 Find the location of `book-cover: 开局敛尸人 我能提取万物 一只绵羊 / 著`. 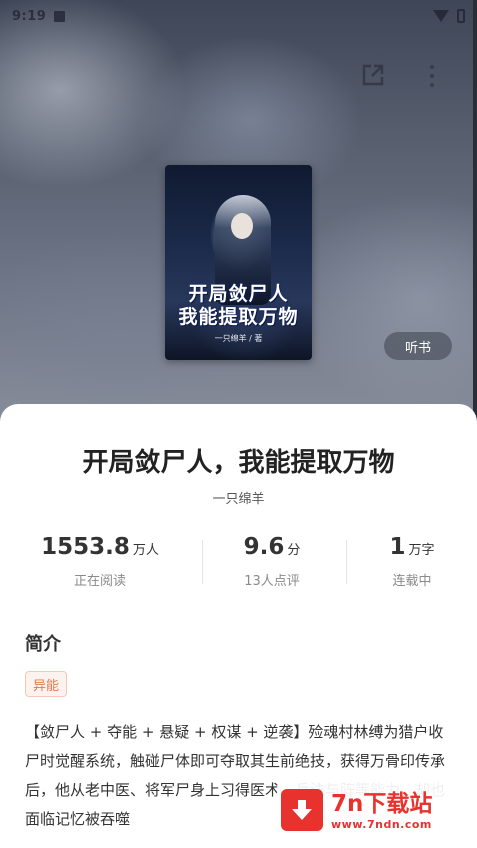

book-cover: 开局敛尸人 我能提取万物 一只绵羊 / 著 is located at coordinates (238, 262).